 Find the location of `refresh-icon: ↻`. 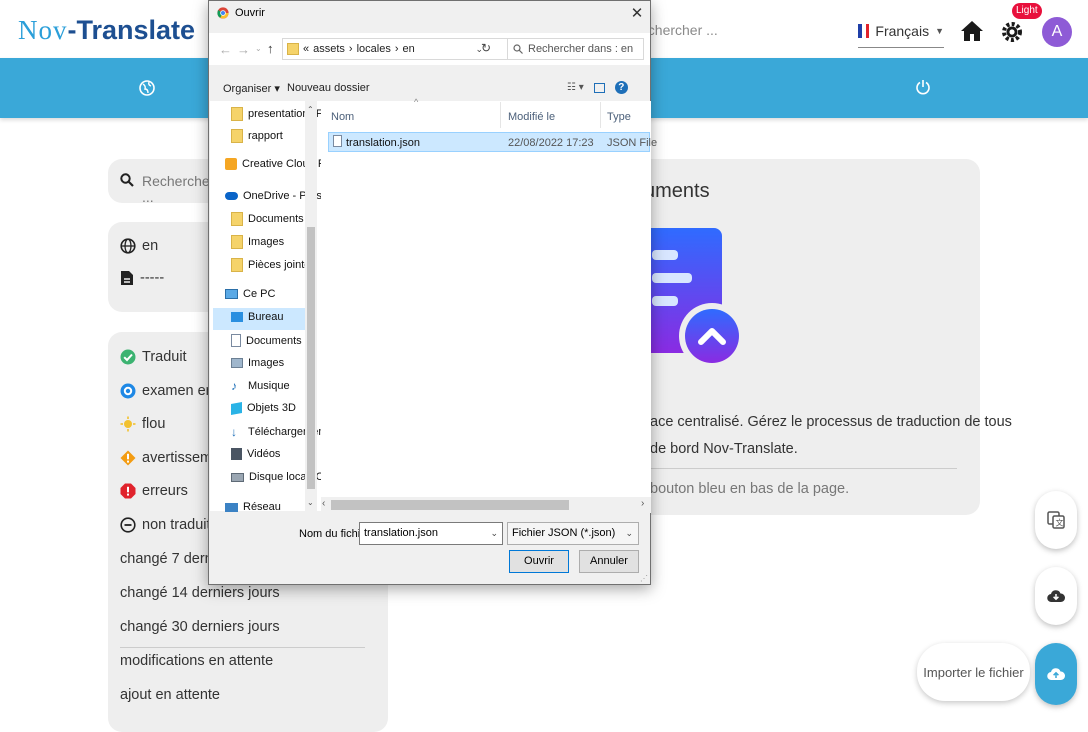

refresh-icon: ↻ is located at coordinates (486, 48).